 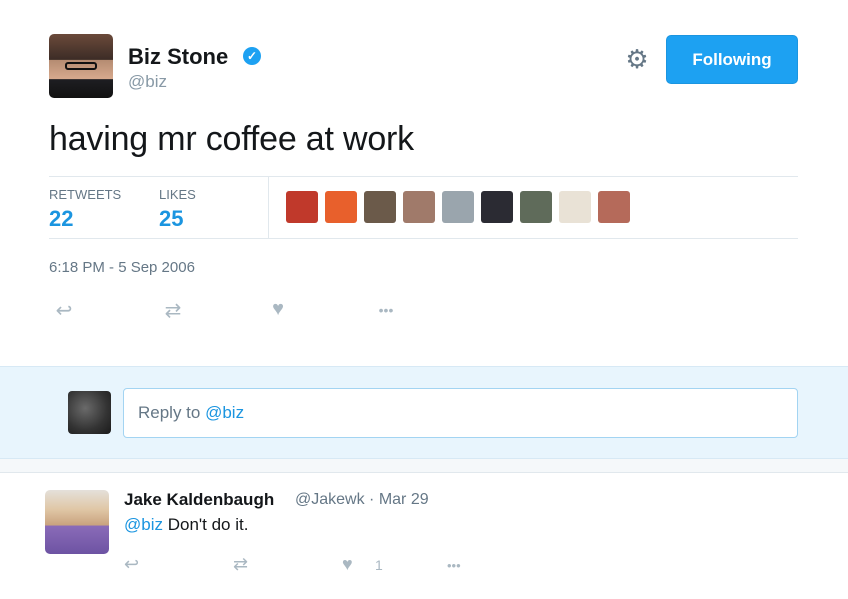 I want to click on author-avatar, so click(x=81, y=66).